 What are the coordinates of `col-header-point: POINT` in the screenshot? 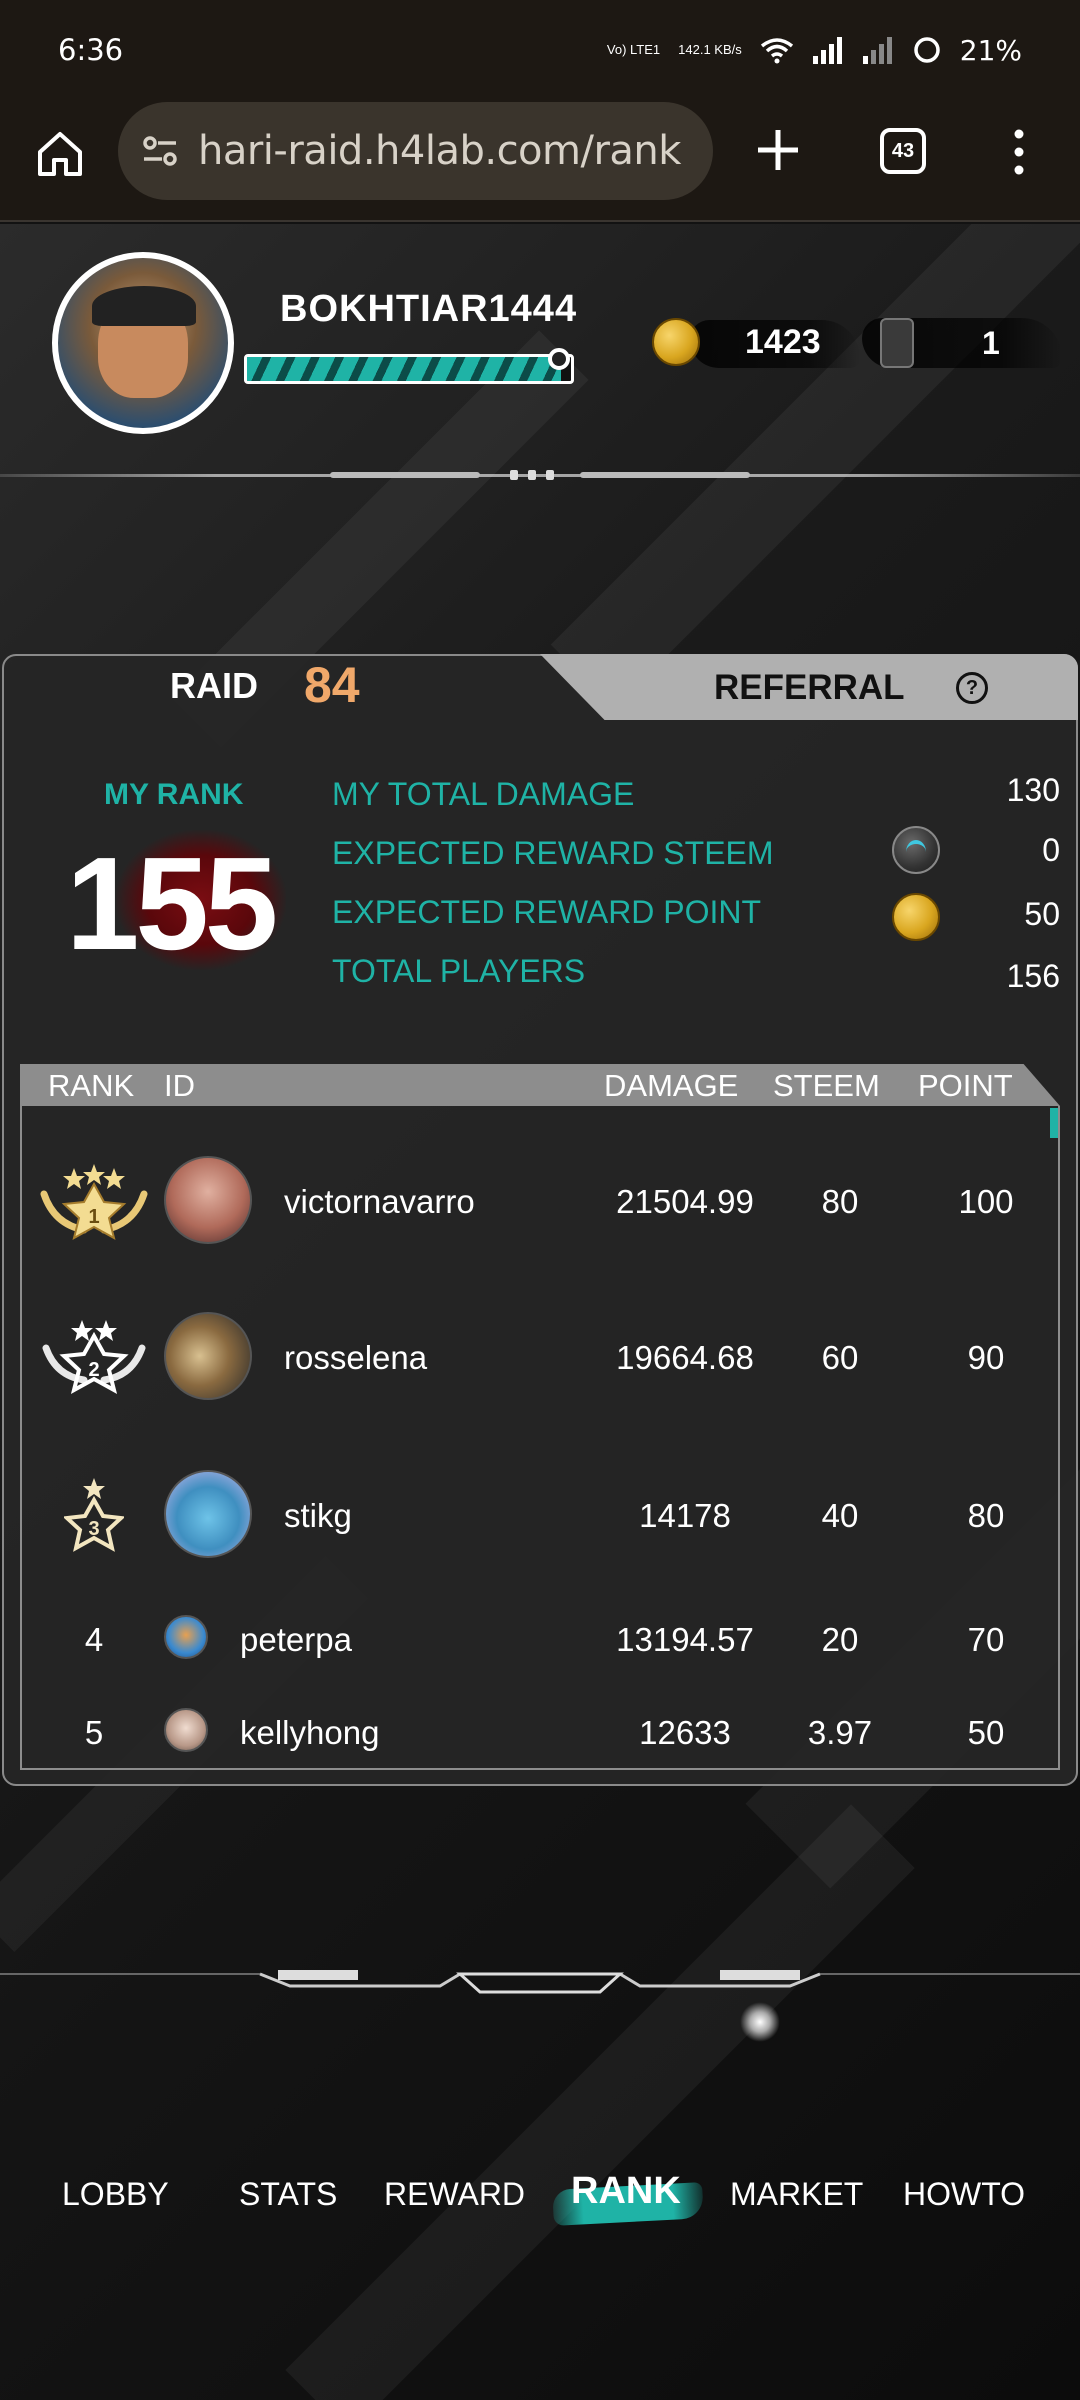 It's located at (965, 1085).